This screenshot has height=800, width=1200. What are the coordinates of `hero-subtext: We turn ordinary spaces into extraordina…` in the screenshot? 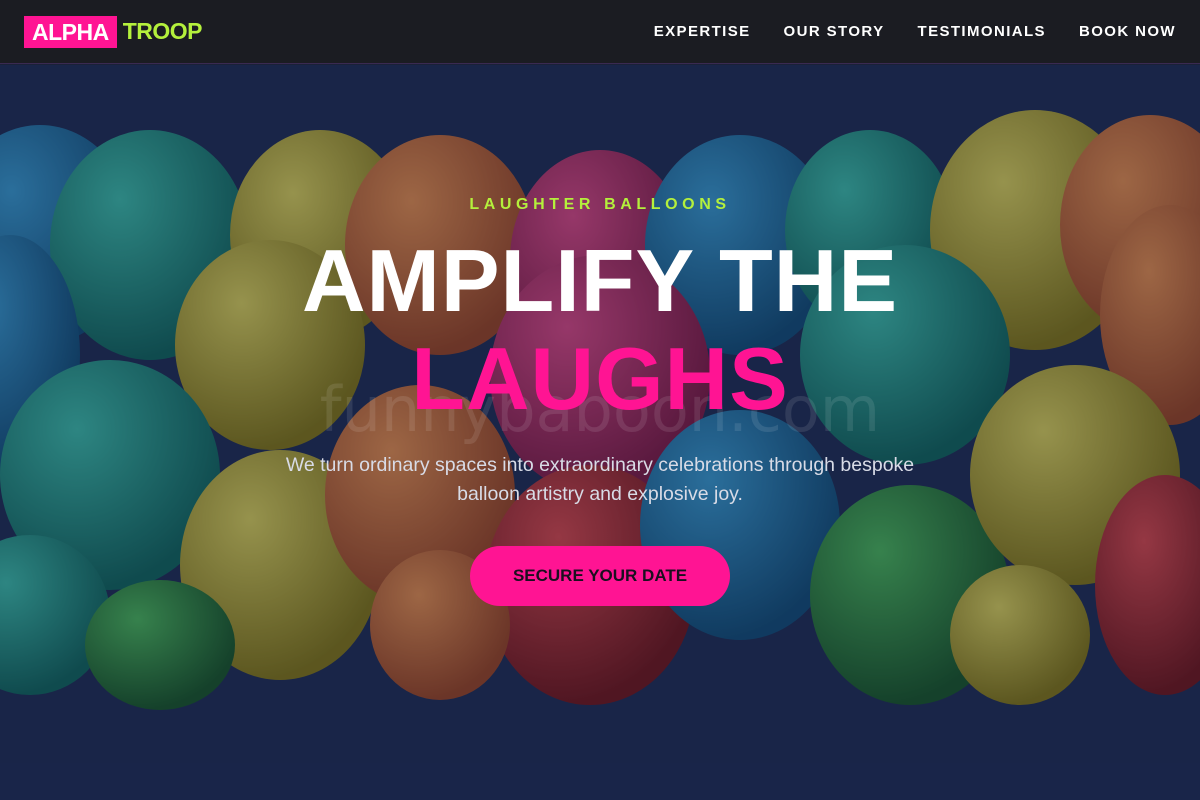 It's located at (600, 479).